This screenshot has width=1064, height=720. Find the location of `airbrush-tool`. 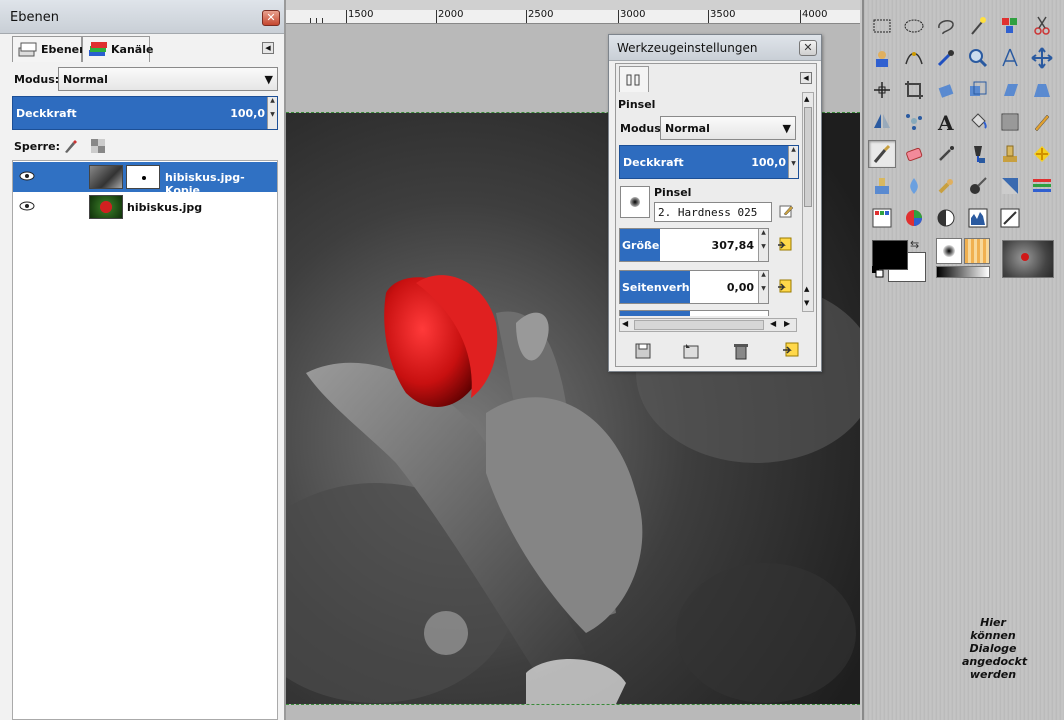

airbrush-tool is located at coordinates (946, 154).